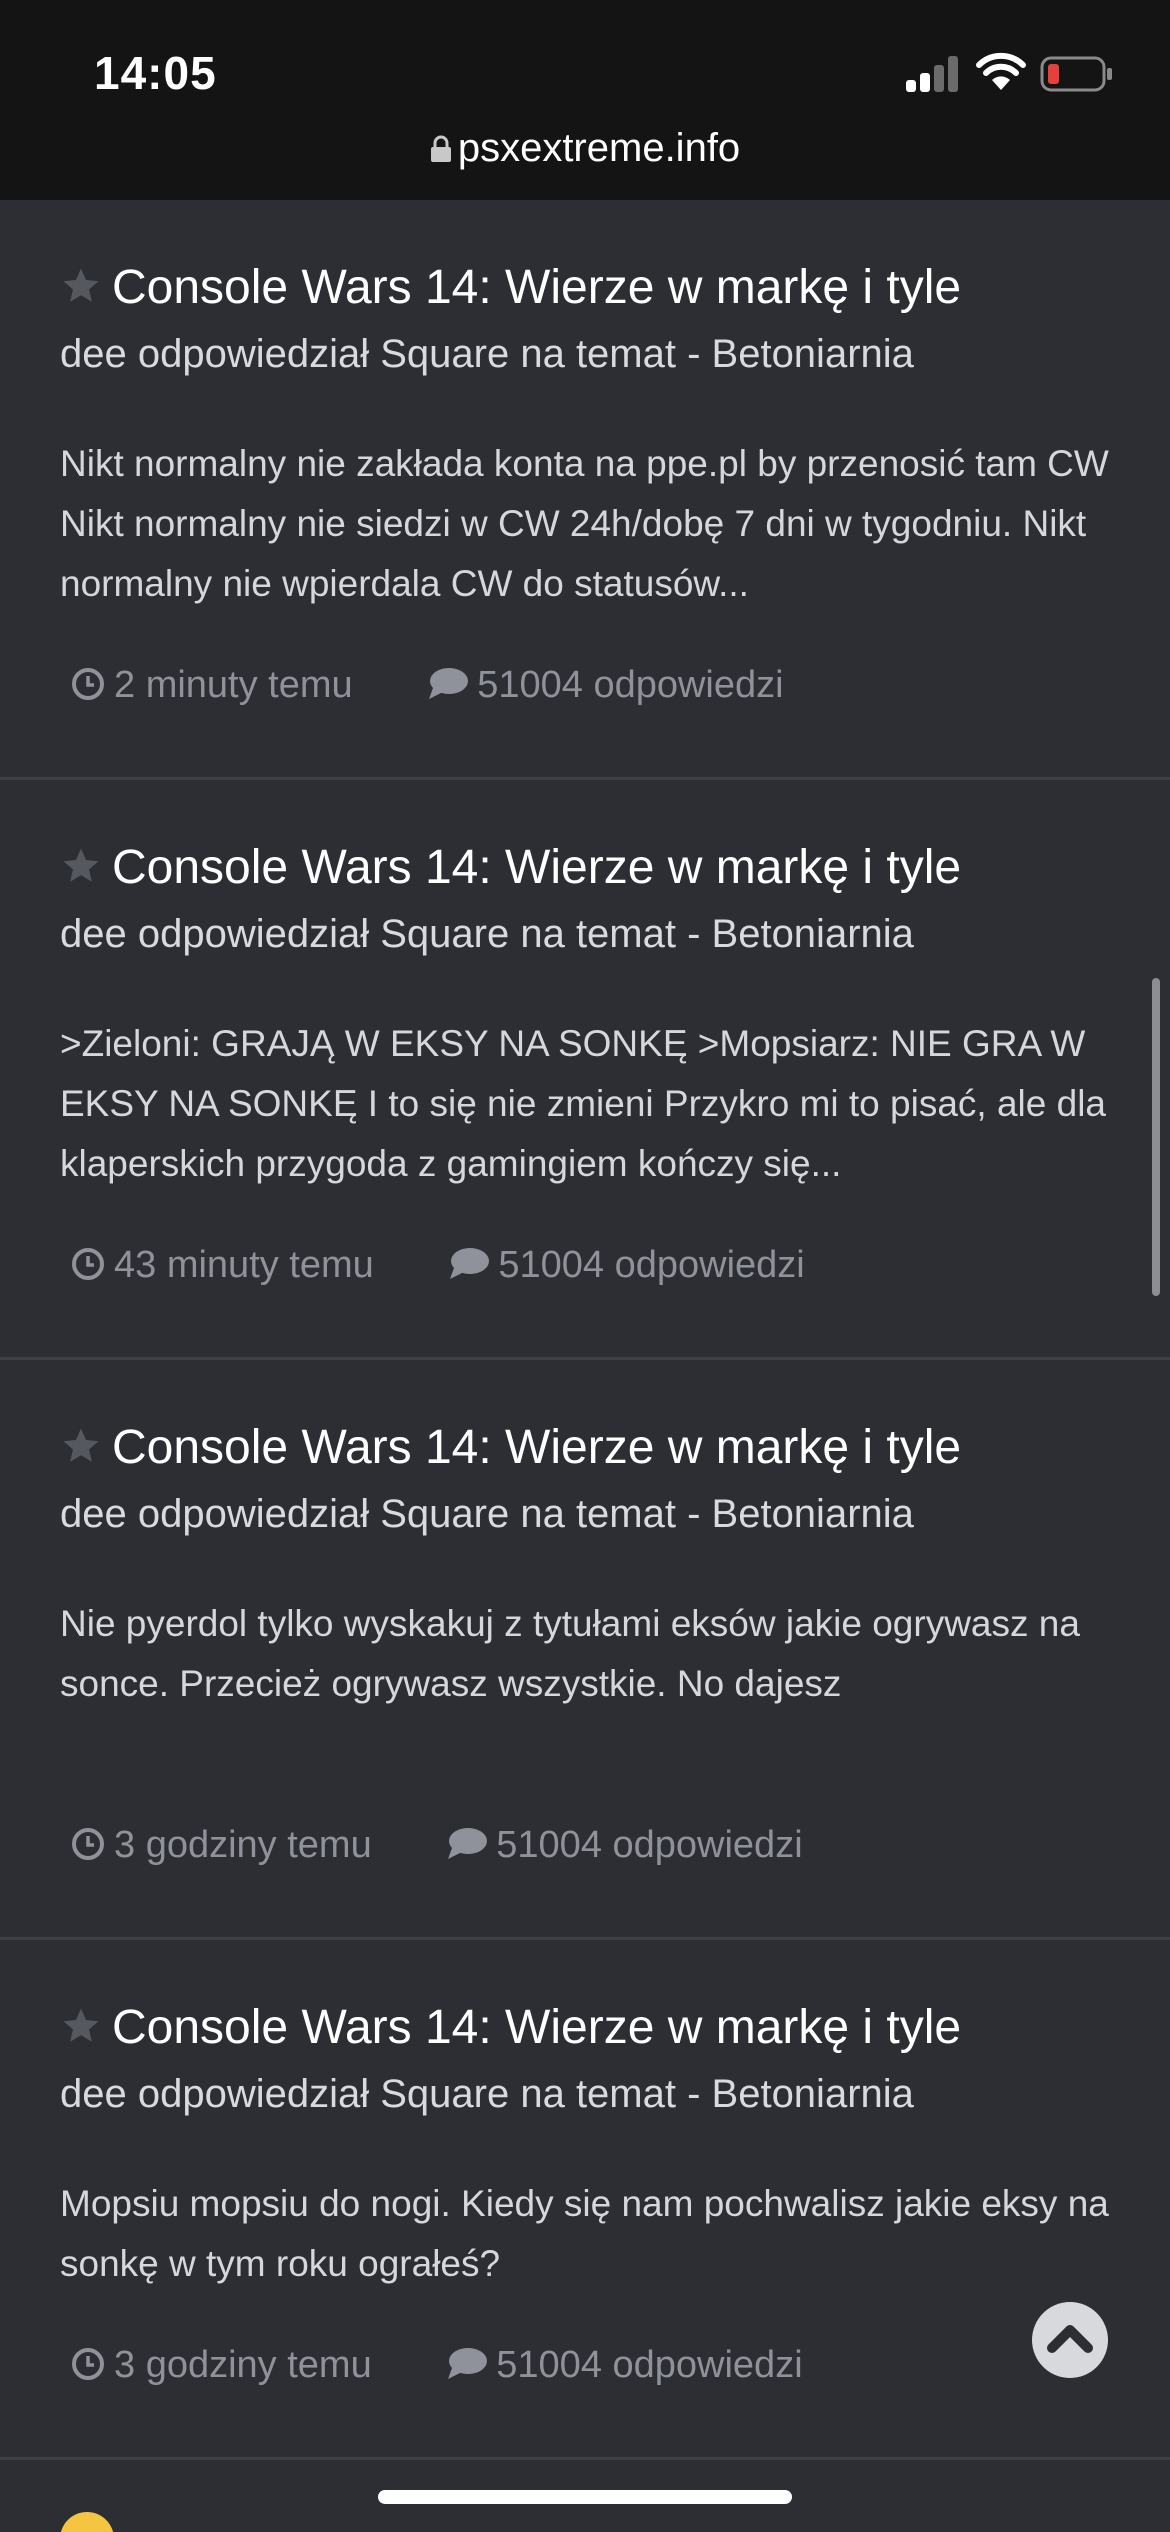 The height and width of the screenshot is (2532, 1170). I want to click on home-indicator, so click(585, 2497).